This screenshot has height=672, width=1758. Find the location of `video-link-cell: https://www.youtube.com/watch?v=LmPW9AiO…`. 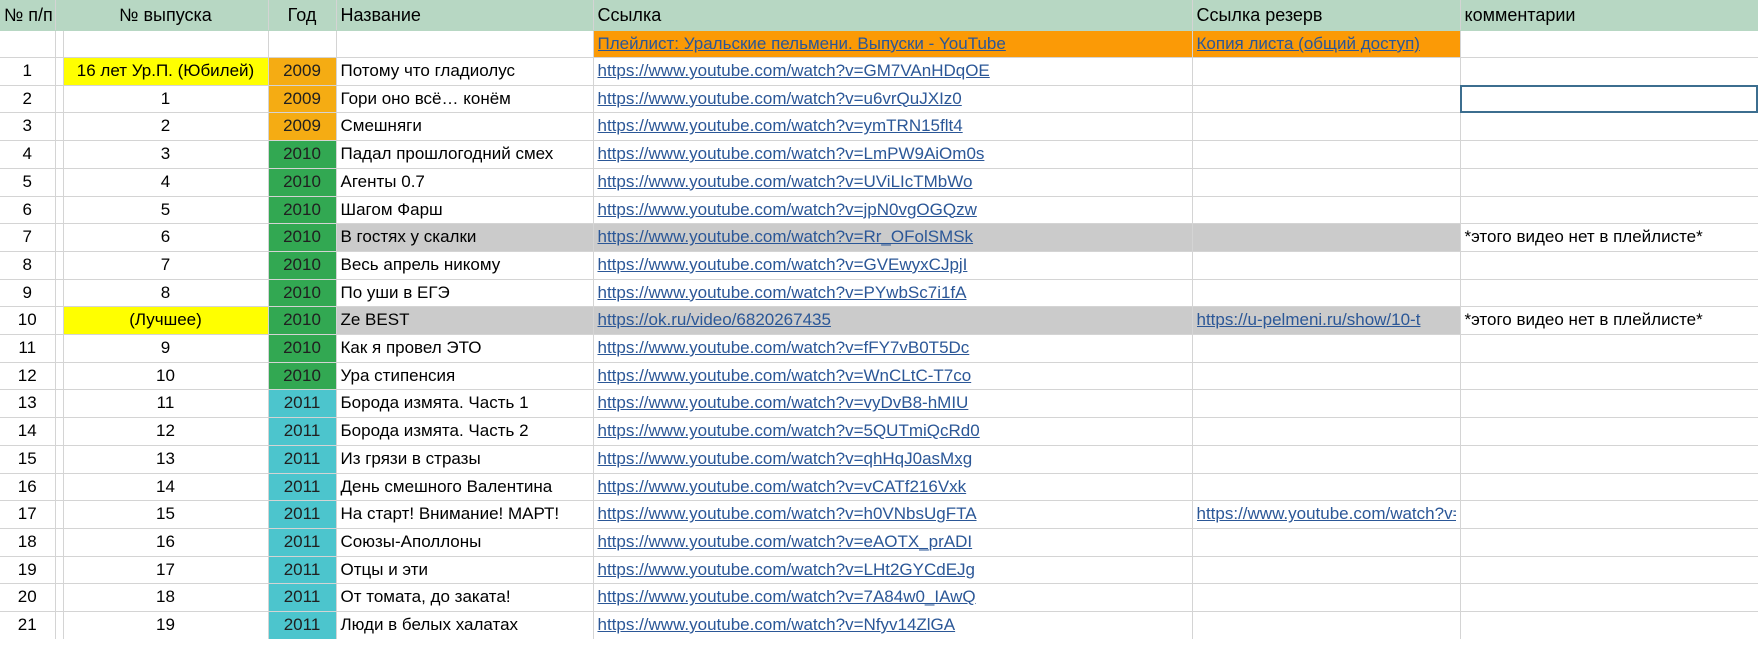

video-link-cell: https://www.youtube.com/watch?v=LmPW9AiO… is located at coordinates (893, 154).